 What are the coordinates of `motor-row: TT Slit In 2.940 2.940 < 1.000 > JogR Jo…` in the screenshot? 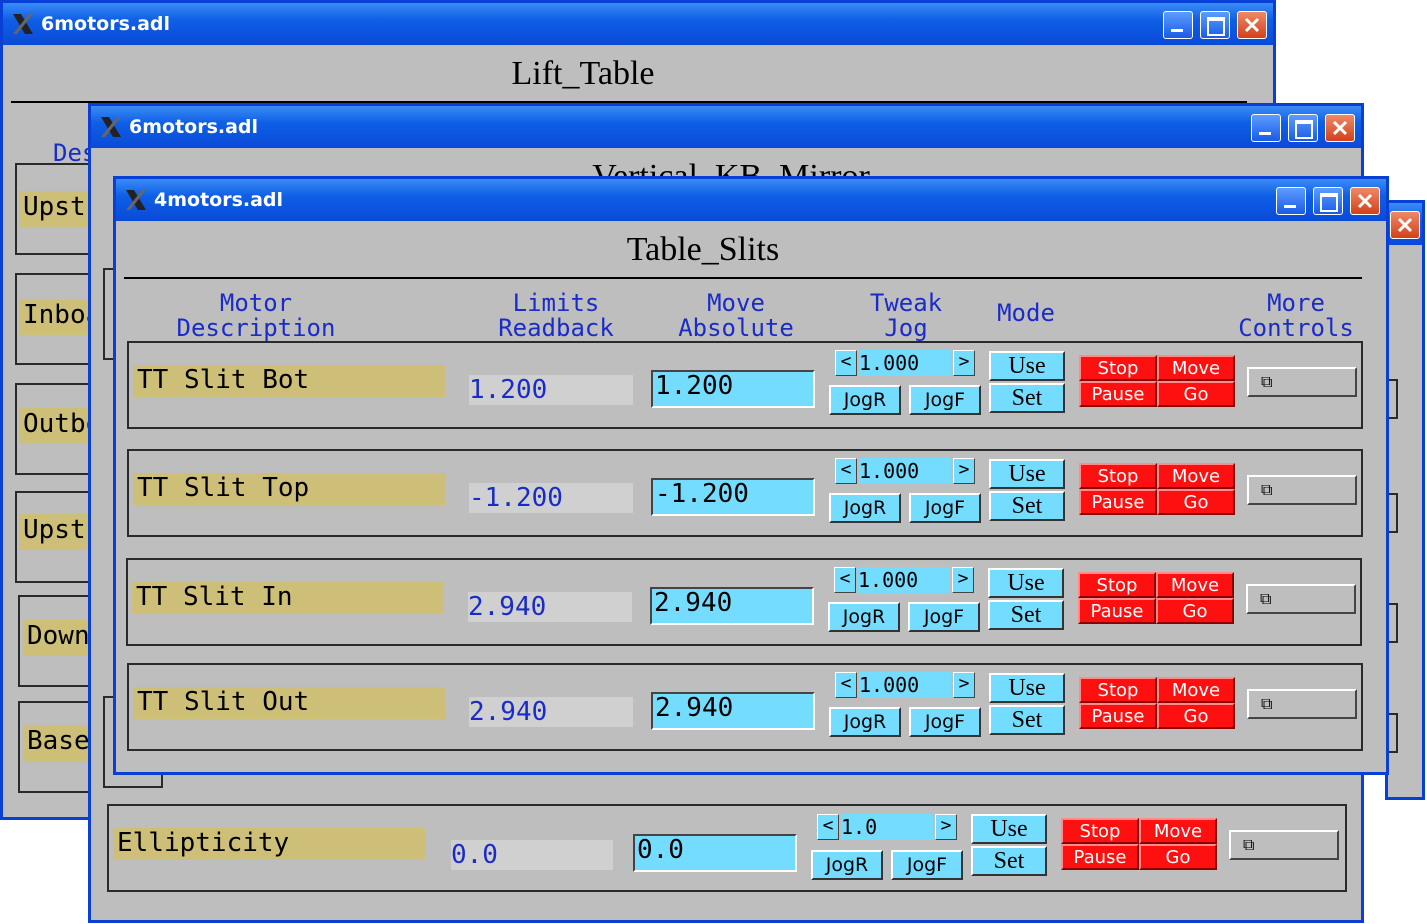 It's located at (744, 602).